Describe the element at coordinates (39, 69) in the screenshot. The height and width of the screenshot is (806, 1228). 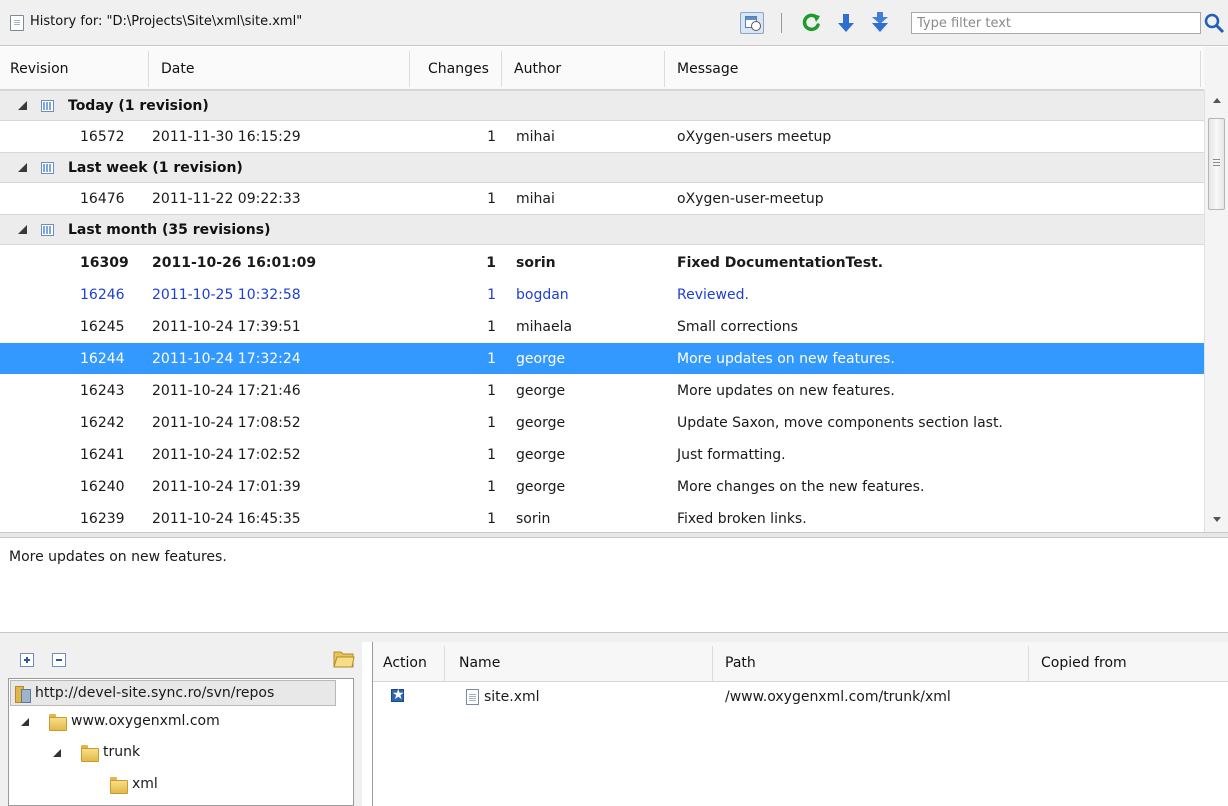
I see `column-revision: Revision` at that location.